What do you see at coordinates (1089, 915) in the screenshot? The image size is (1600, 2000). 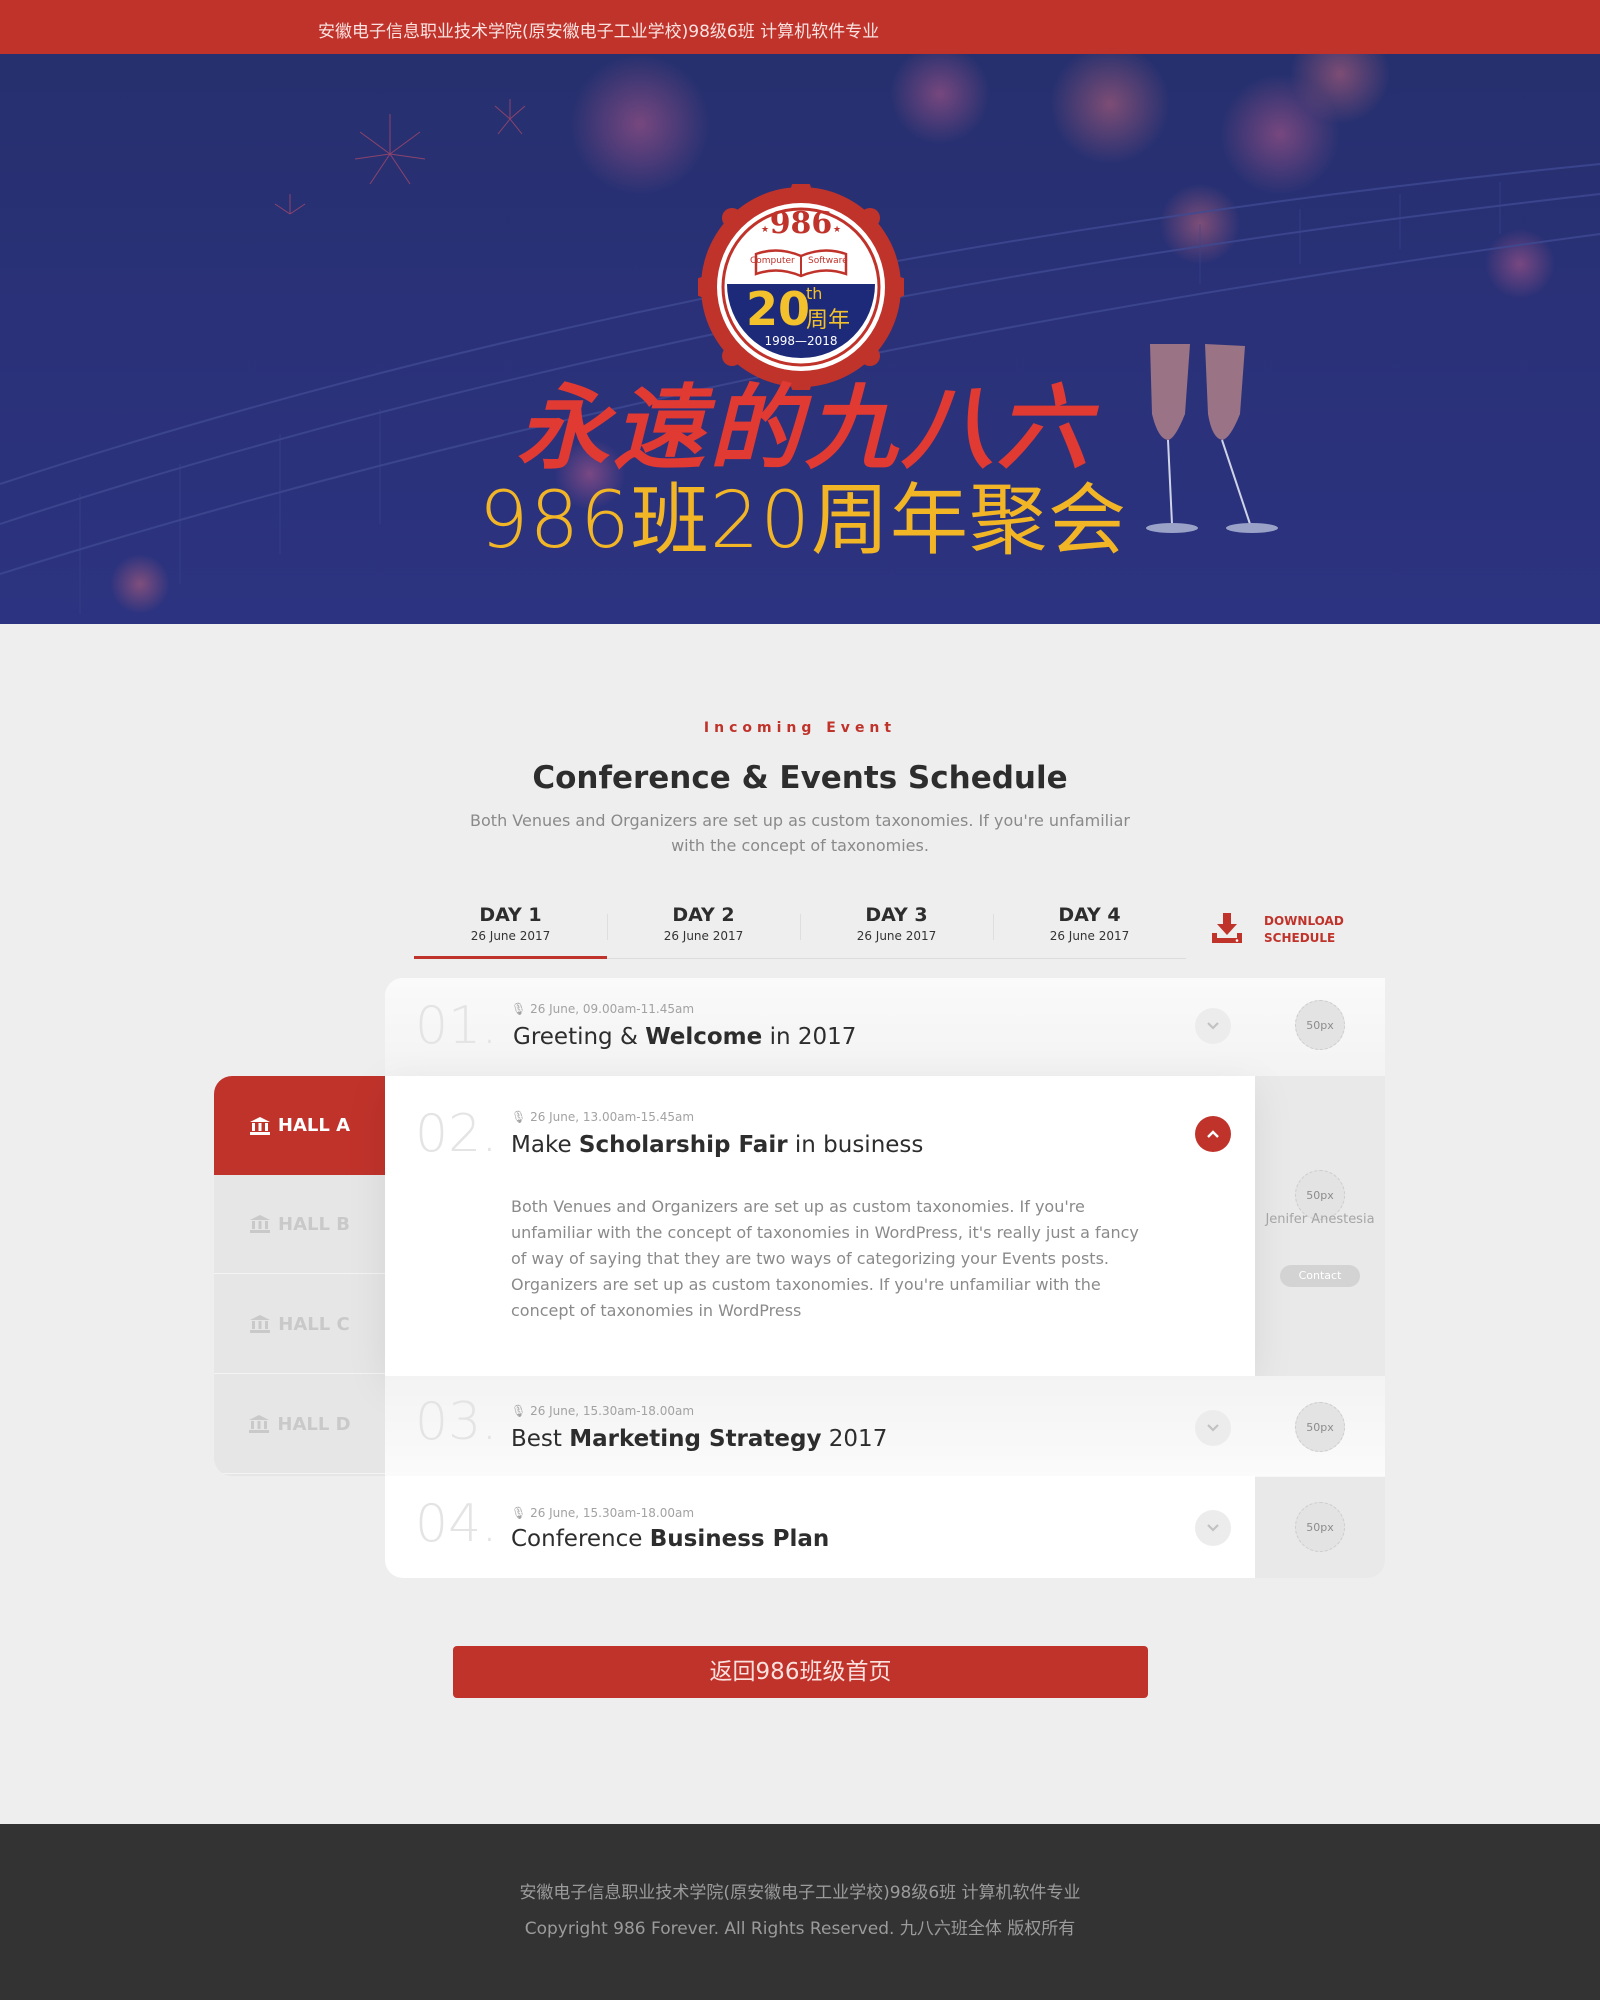 I see `tab-day-label: DAY 4` at bounding box center [1089, 915].